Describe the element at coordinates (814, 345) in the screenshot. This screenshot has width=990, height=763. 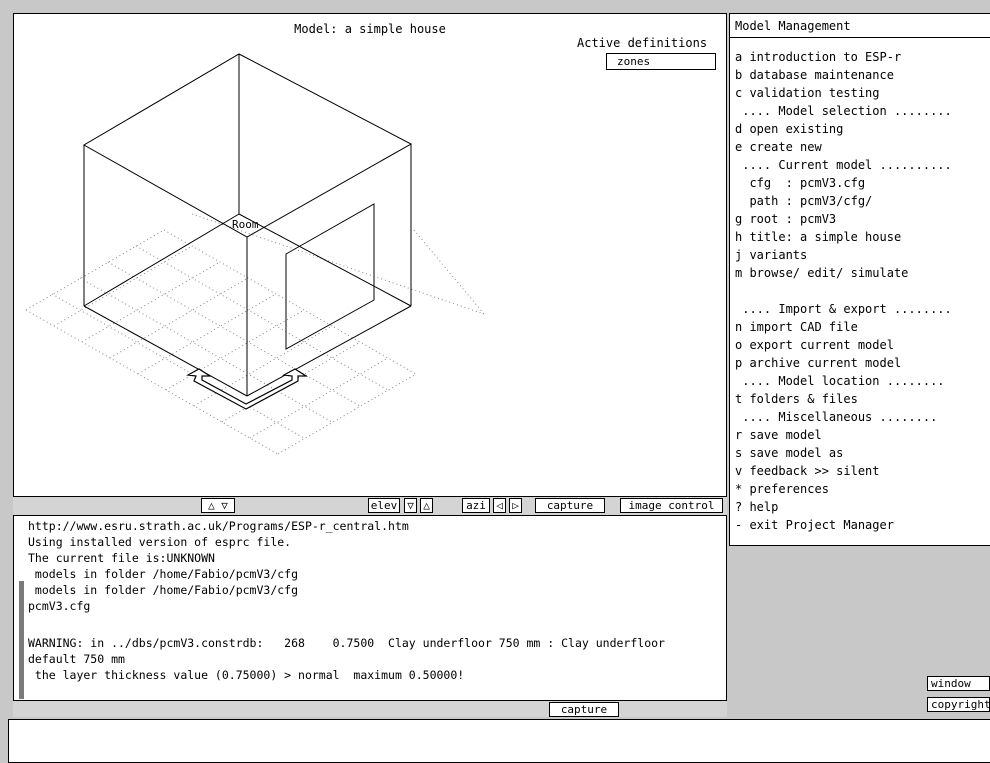
I see `menu-item-export-model: o export current model` at that location.